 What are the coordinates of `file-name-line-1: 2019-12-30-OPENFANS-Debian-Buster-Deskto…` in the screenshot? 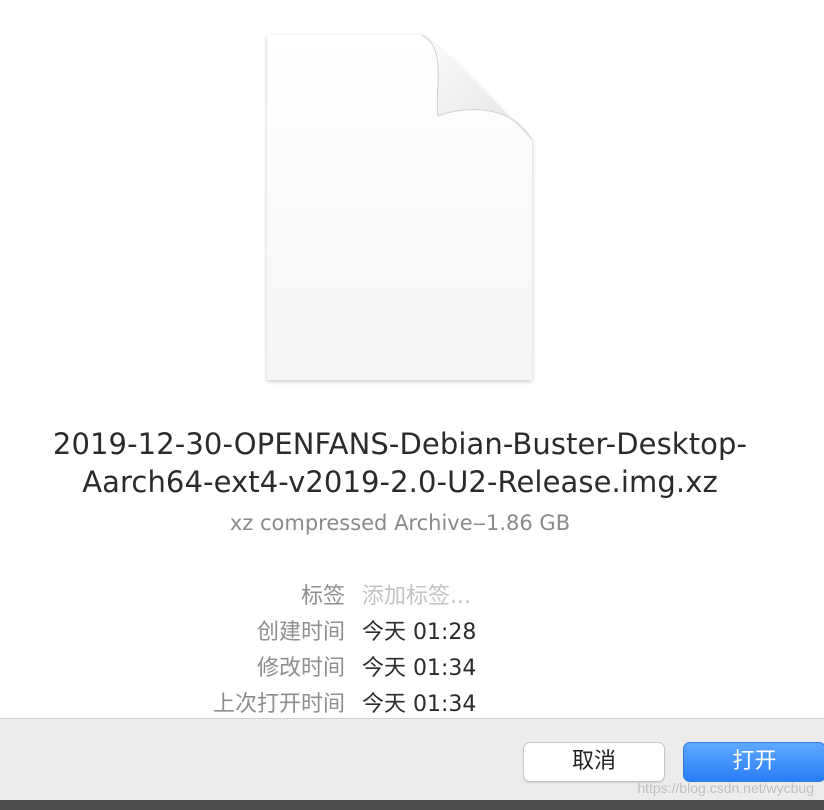 It's located at (400, 444).